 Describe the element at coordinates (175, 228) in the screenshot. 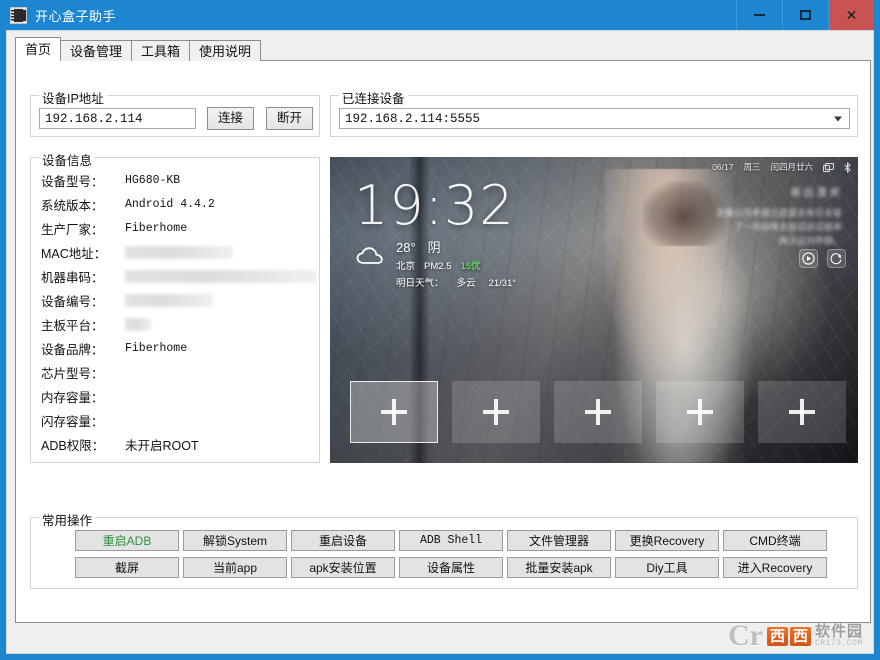

I see `device-info-row: 生产厂家： Fiberhome` at that location.